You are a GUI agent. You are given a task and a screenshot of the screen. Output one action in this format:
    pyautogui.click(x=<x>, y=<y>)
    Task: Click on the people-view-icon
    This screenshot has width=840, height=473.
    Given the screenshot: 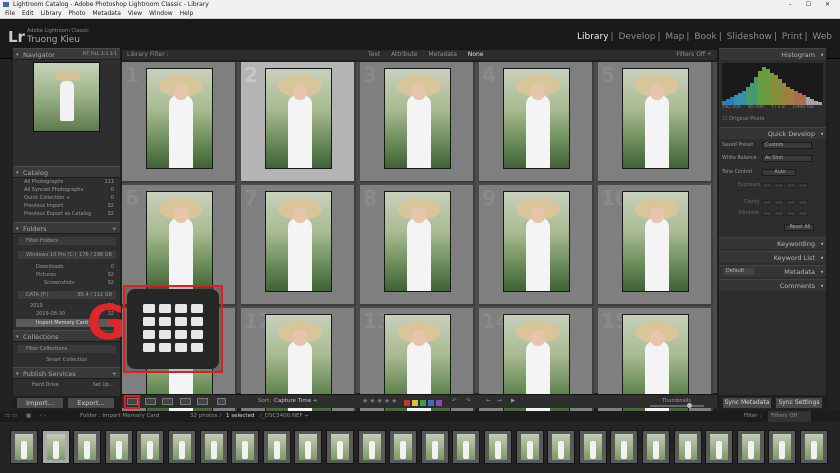 What is the action you would take?
    pyautogui.click(x=202, y=401)
    